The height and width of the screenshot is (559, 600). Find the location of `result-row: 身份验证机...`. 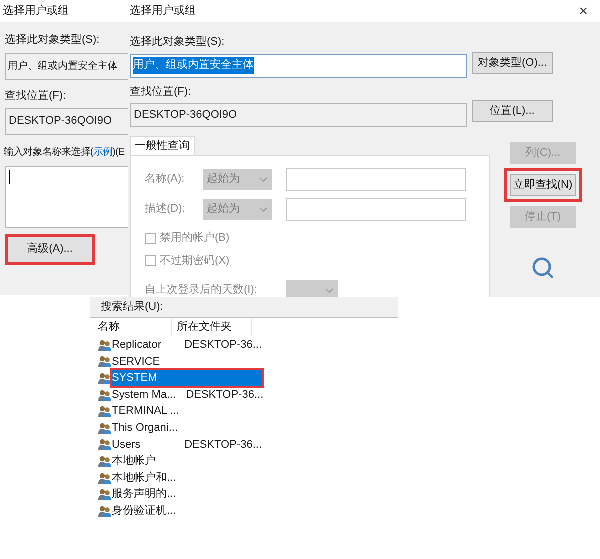

result-row: 身份验证机... is located at coordinates (187, 511).